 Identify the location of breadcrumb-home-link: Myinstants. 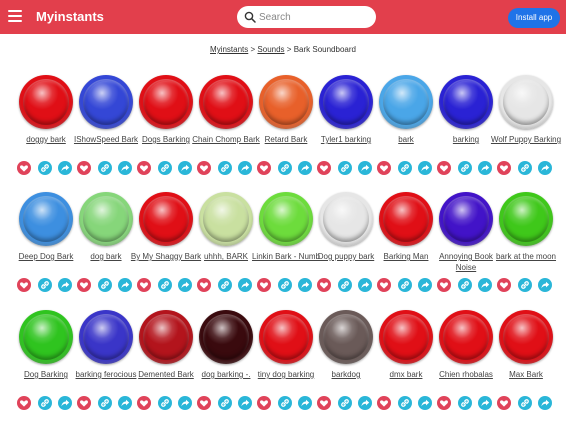
(229, 49).